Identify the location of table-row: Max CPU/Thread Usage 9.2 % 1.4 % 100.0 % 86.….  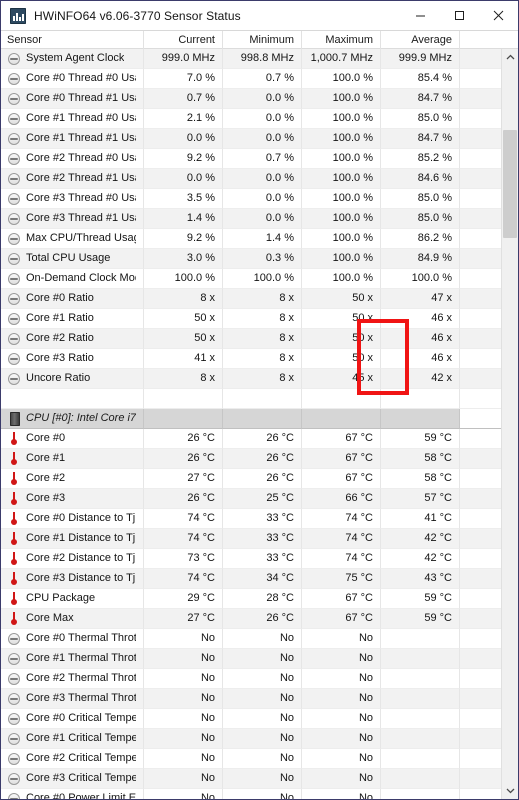
(251, 239).